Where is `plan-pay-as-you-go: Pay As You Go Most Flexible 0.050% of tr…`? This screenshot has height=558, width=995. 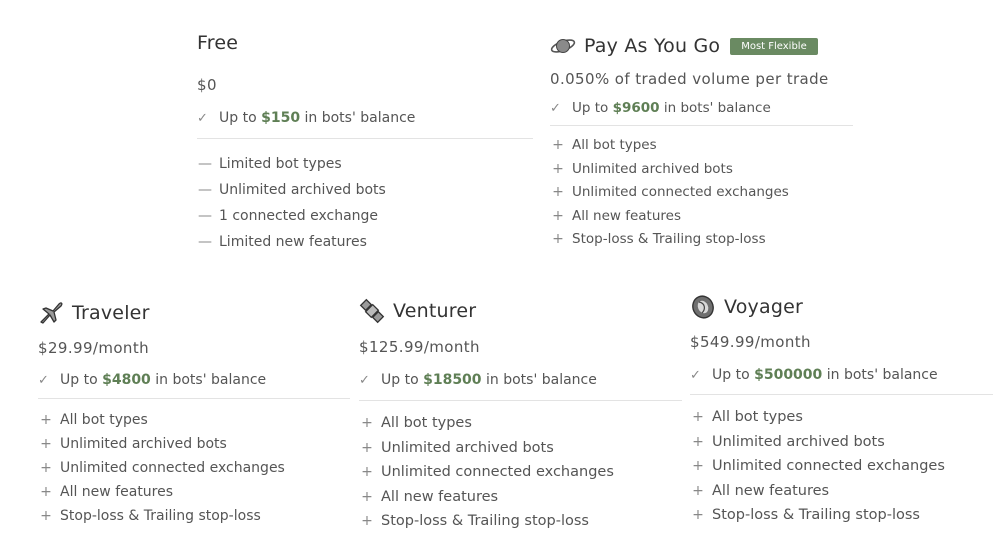
plan-pay-as-you-go: Pay As You Go Most Flexible 0.050% of tr… is located at coordinates (701, 142).